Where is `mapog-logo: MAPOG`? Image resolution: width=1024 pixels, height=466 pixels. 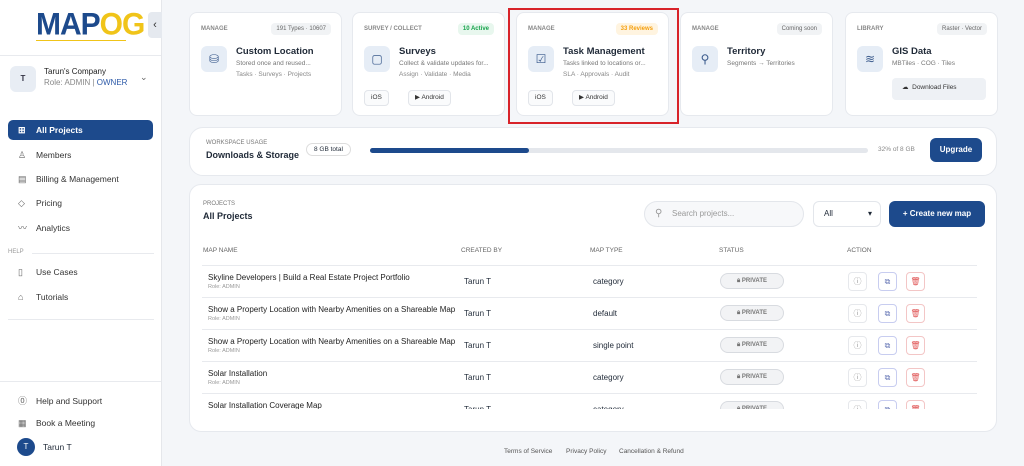 mapog-logo: MAPOG is located at coordinates (90, 25).